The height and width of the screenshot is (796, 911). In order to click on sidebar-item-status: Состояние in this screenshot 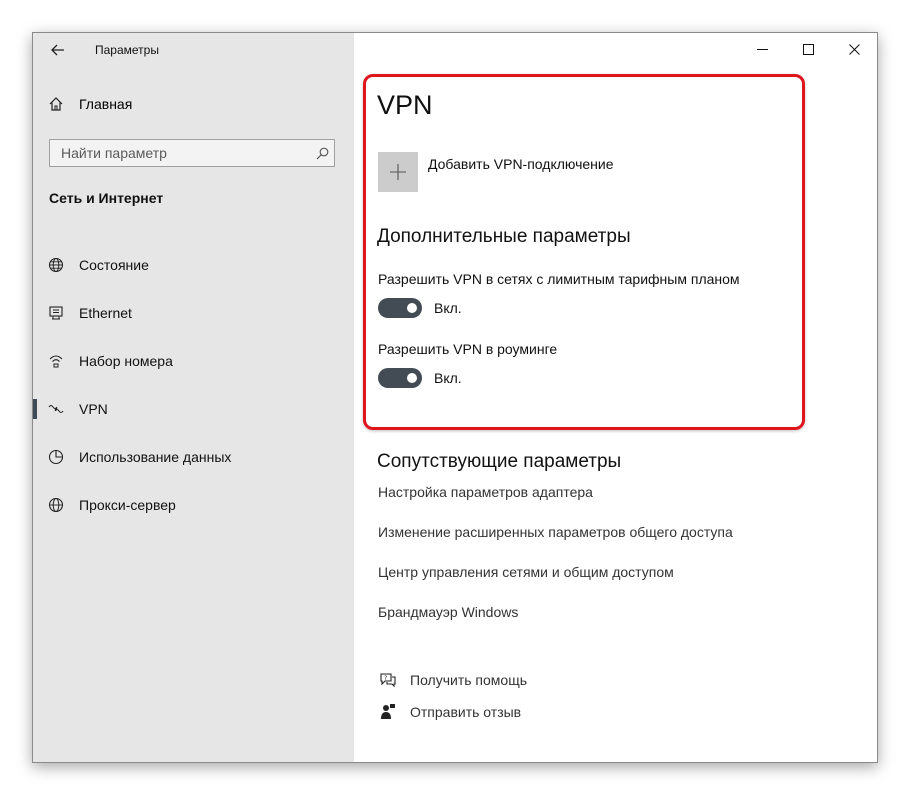, I will do `click(193, 265)`.